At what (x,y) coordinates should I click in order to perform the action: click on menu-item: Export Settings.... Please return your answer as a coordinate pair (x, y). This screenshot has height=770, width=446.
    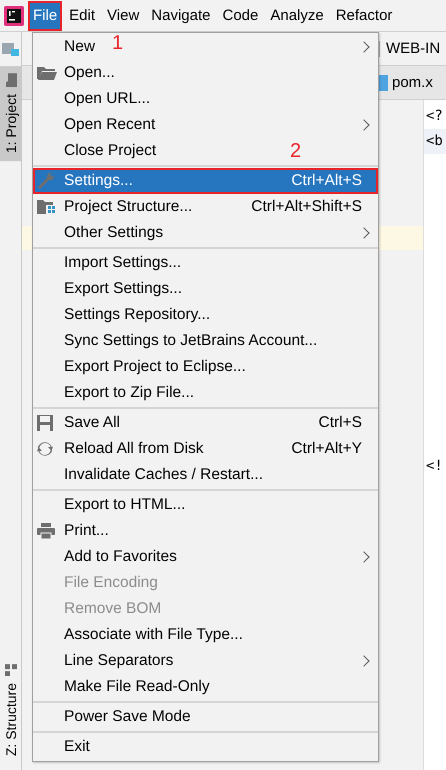
    Looking at the image, I should click on (123, 289).